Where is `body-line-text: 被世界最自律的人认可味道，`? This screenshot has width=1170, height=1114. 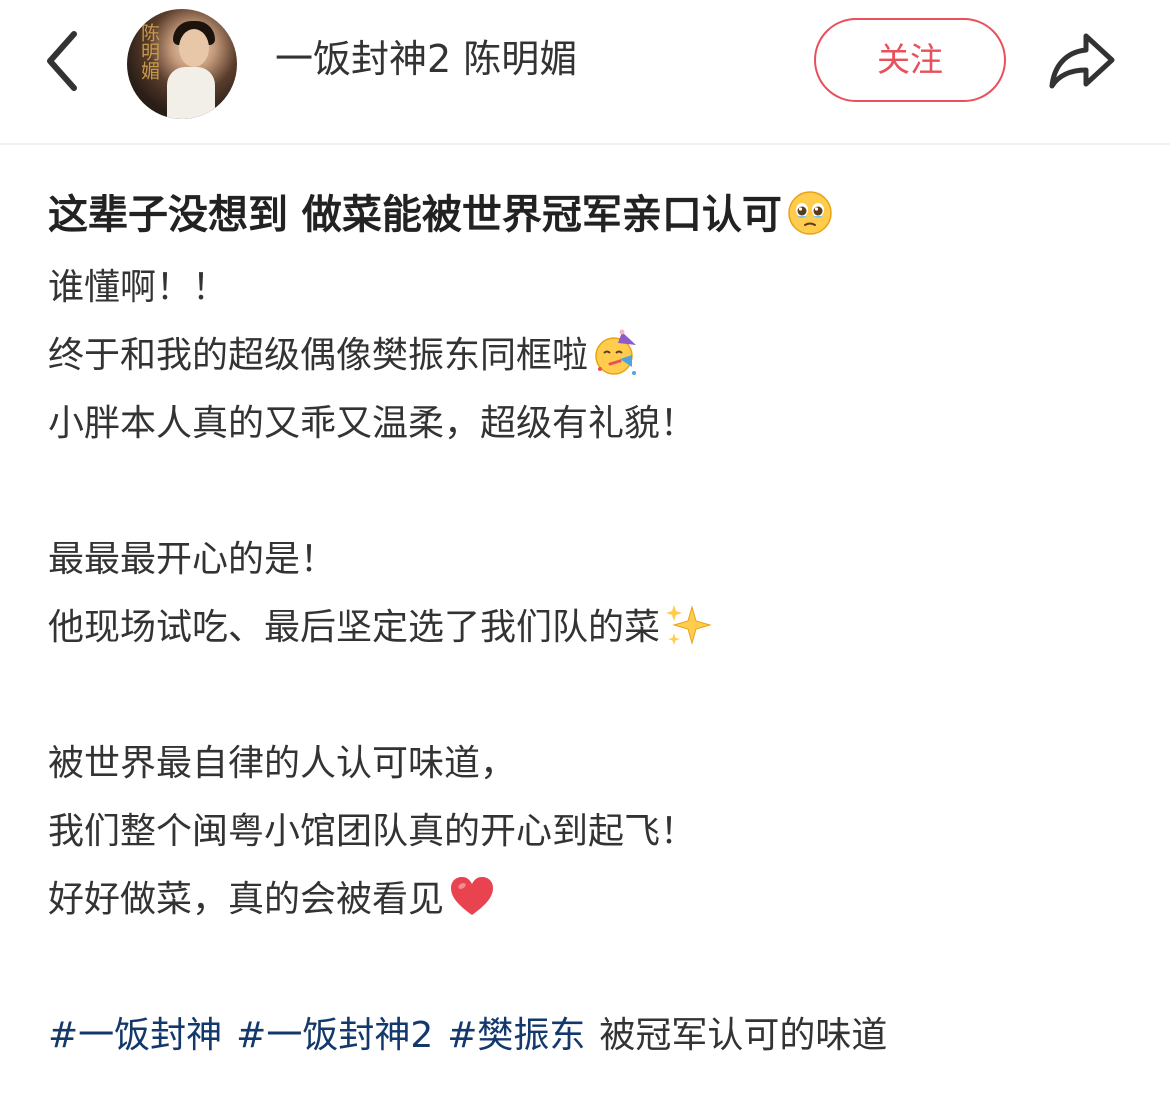
body-line-text: 被世界最自律的人认可味道， is located at coordinates (282, 763).